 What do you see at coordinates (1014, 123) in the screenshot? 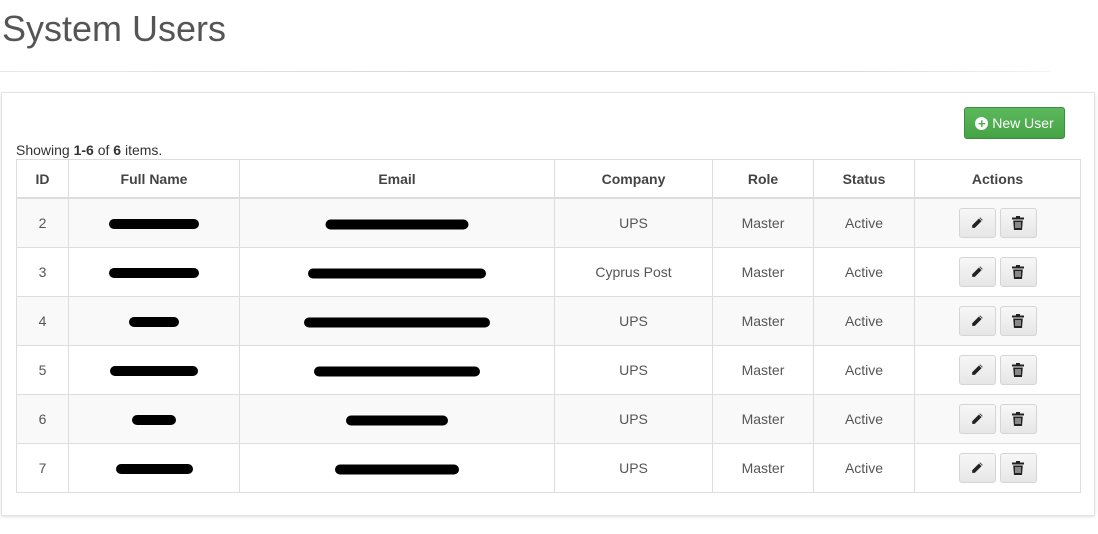
I see `new-user-button: + New User` at bounding box center [1014, 123].